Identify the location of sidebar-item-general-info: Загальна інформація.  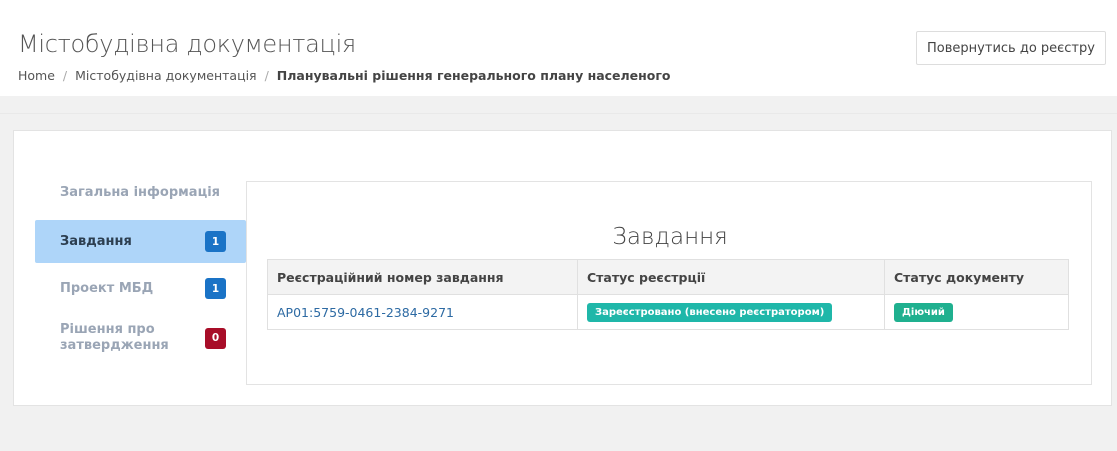
(140, 192).